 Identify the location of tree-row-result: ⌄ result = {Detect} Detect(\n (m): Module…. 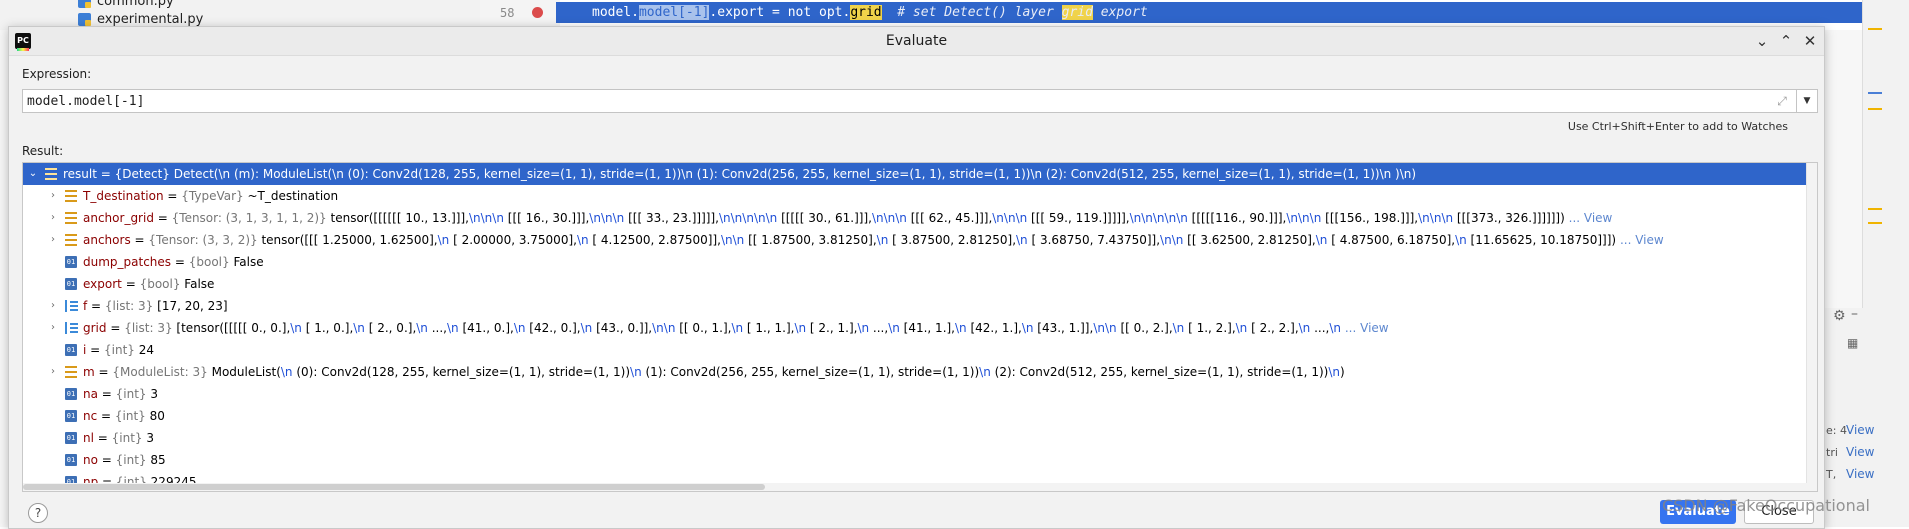
(915, 174).